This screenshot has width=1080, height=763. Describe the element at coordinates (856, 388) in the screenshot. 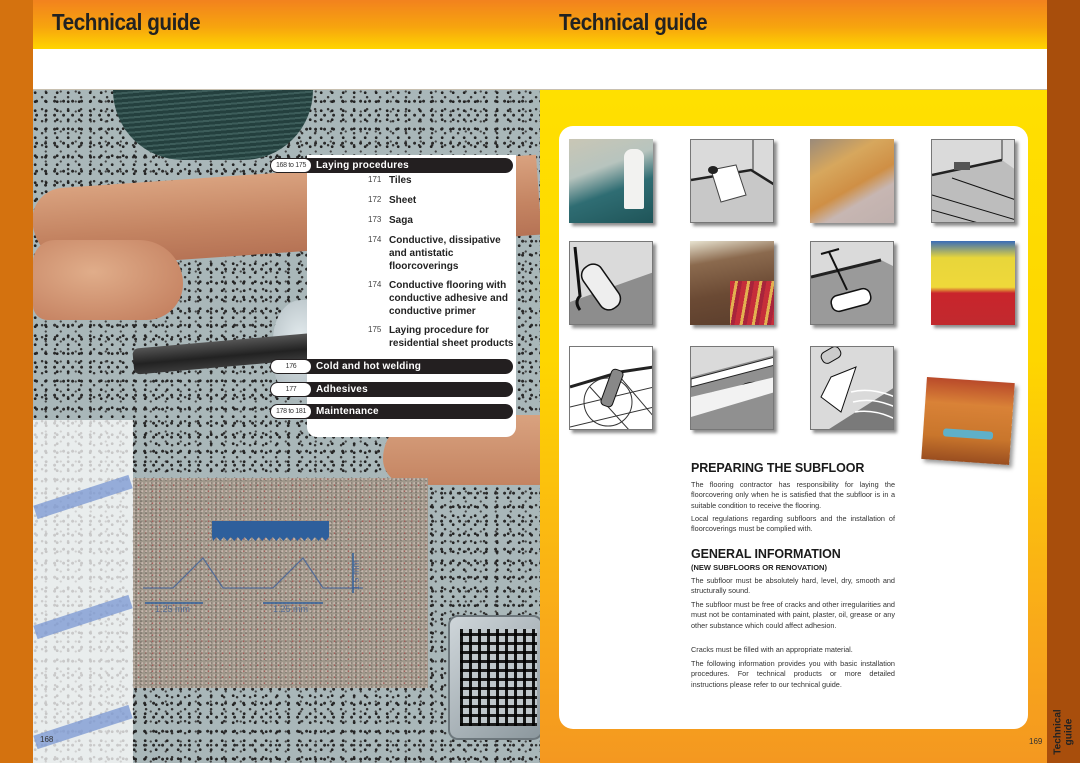

I see `adhesive-trowel-icon` at that location.